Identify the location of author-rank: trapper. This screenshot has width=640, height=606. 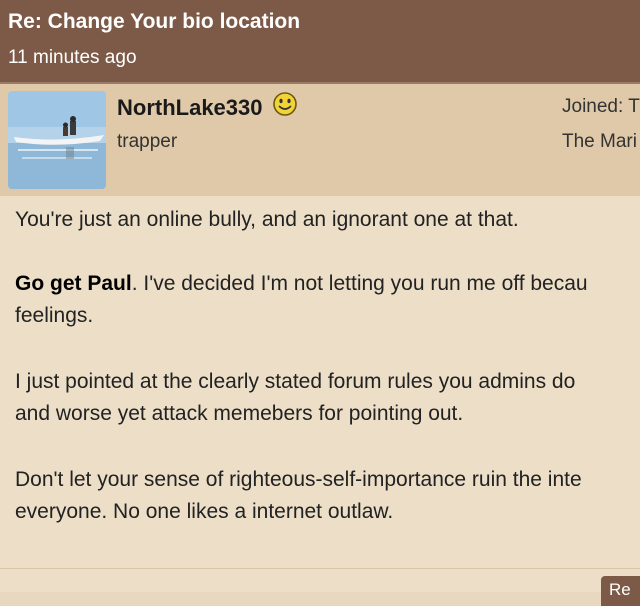
(147, 141).